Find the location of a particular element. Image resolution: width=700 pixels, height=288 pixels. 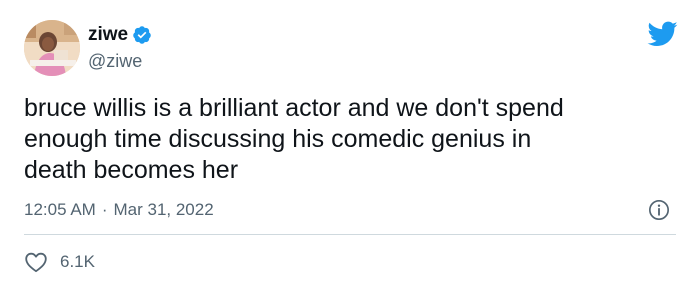

verified-badge-icon is located at coordinates (142, 35).